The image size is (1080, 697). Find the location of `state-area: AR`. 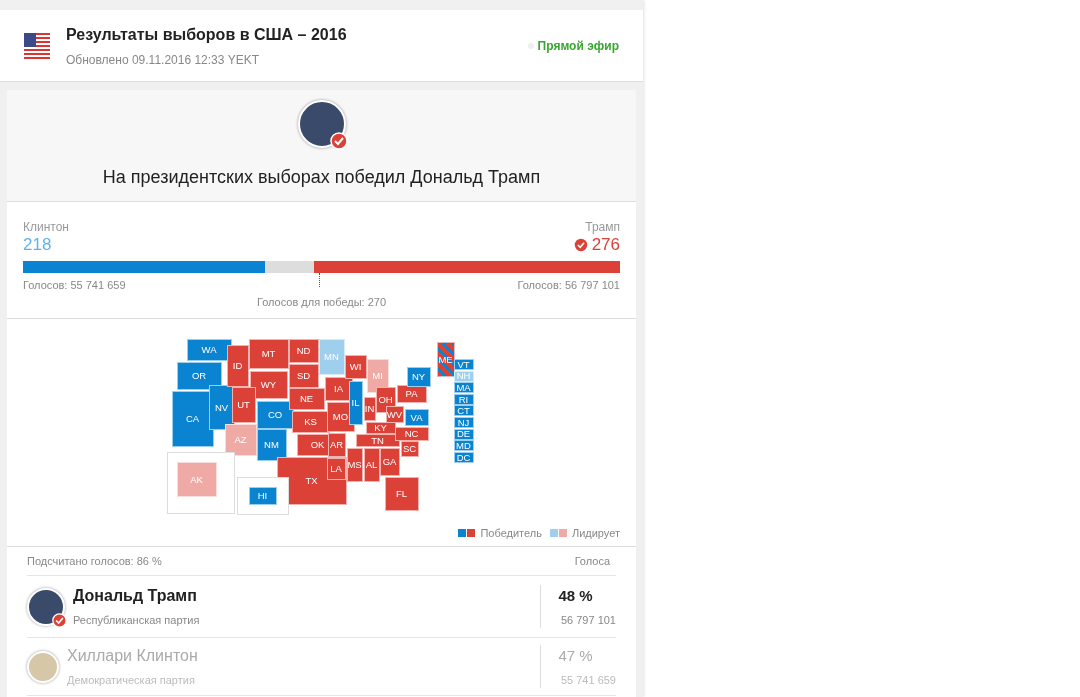

state-area: AR is located at coordinates (336, 445).